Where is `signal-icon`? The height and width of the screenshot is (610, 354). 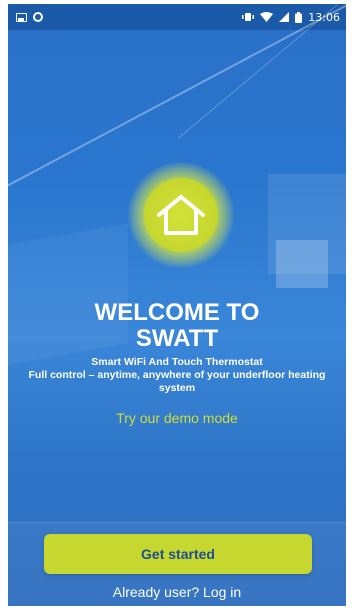 signal-icon is located at coordinates (284, 17).